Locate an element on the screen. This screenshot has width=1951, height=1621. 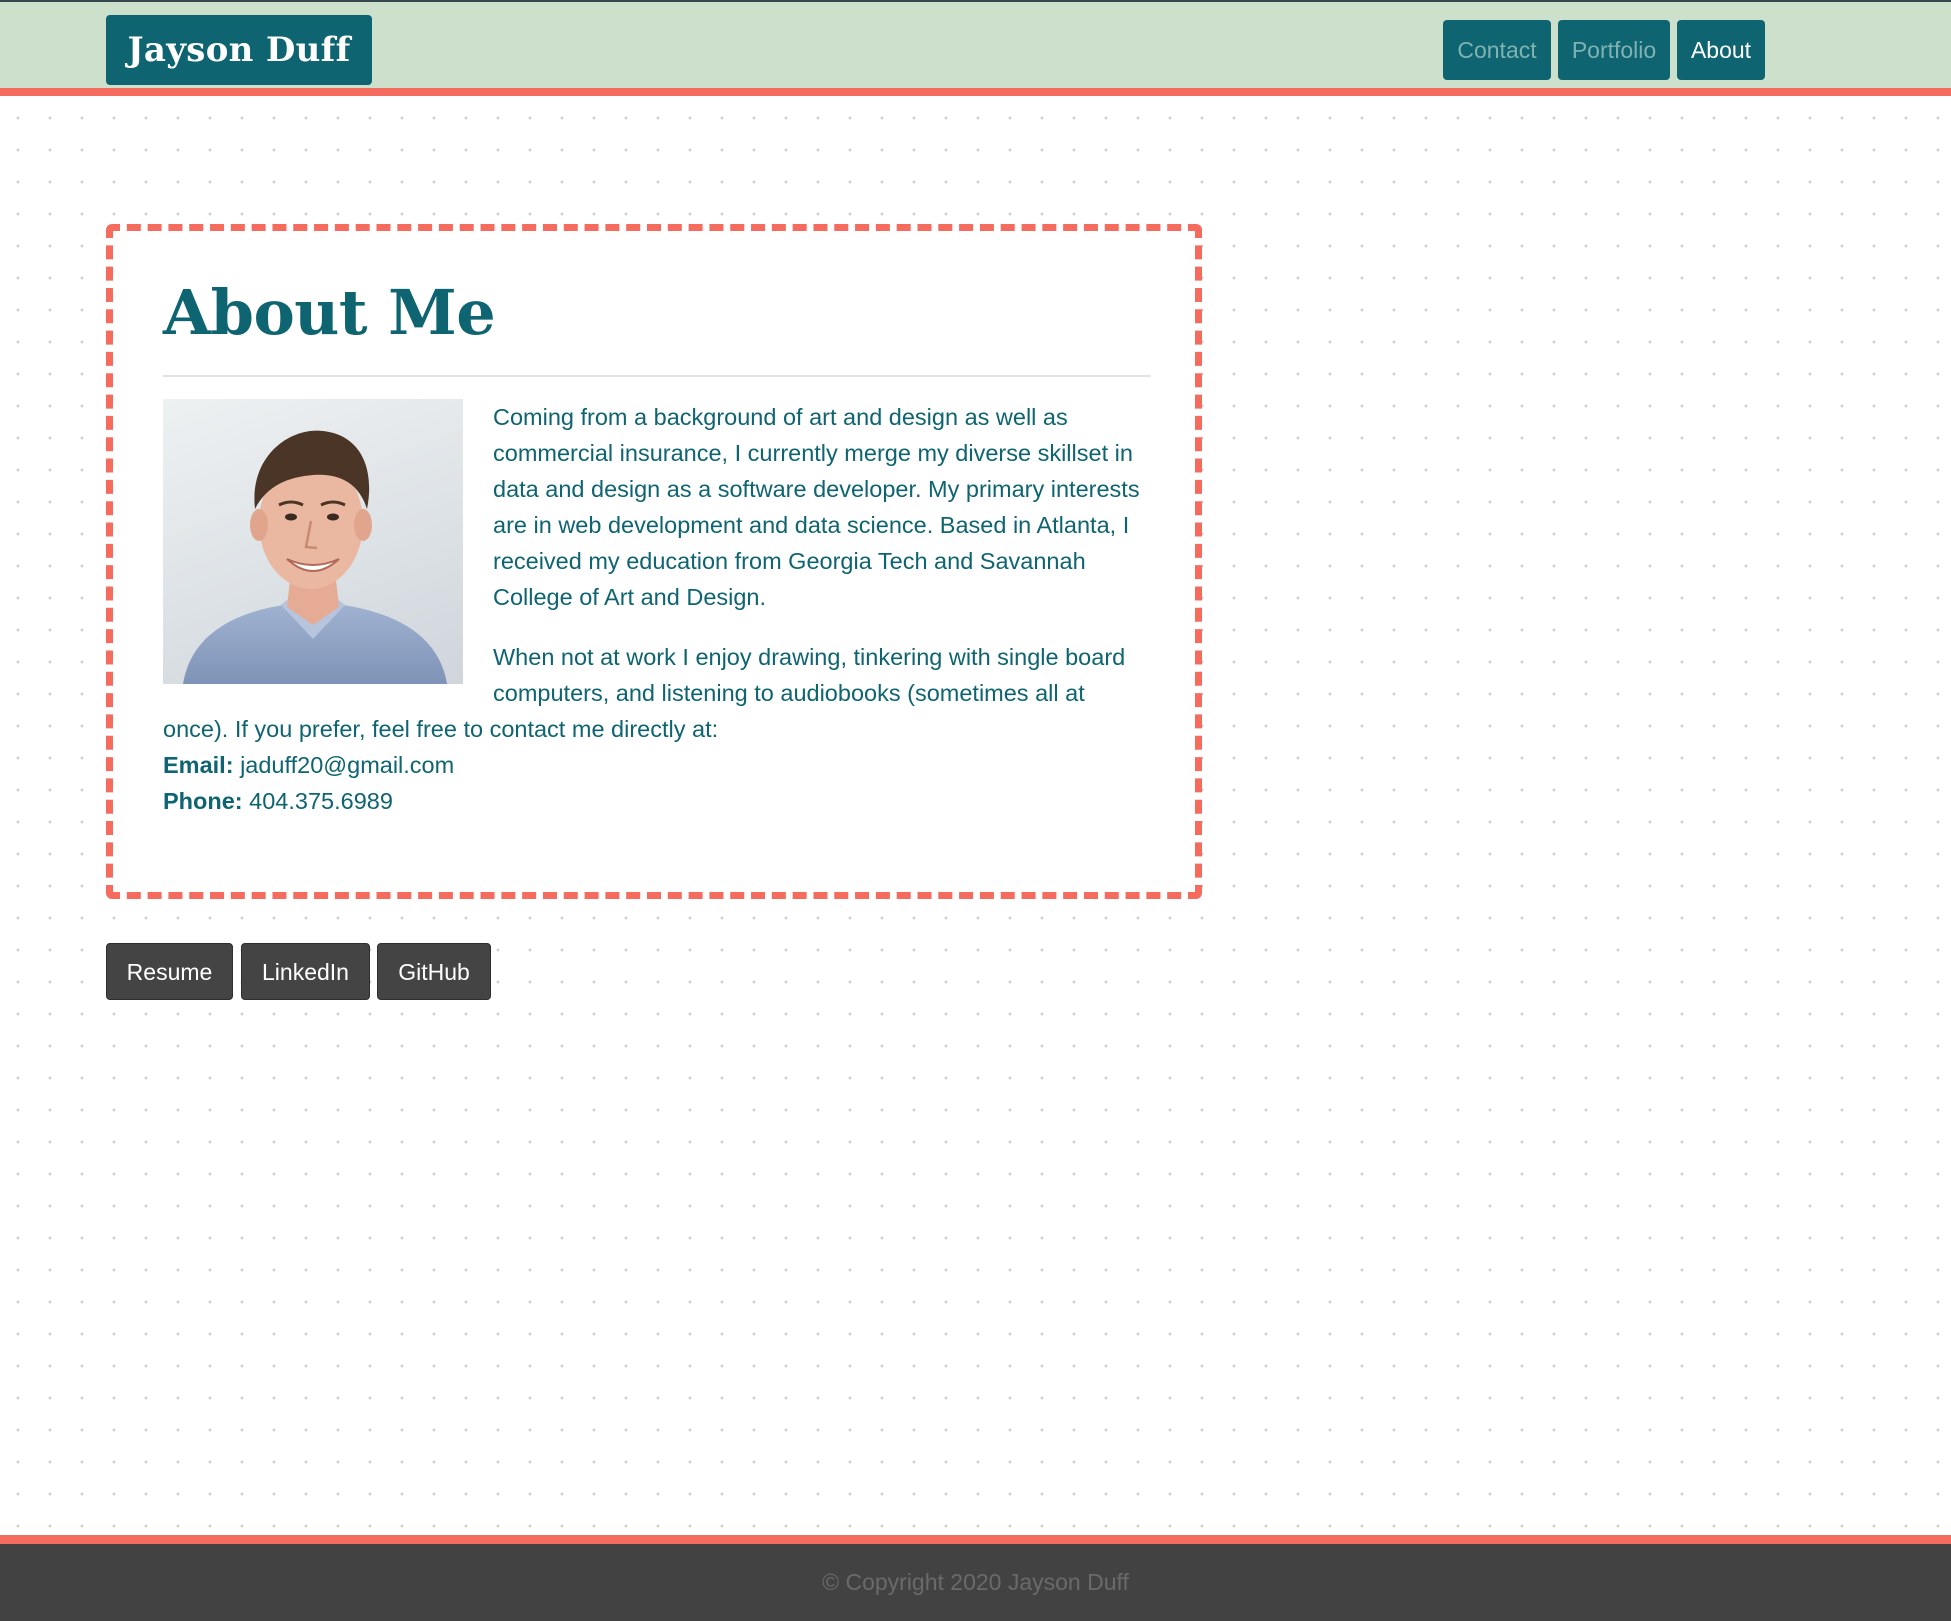
nav-about: About is located at coordinates (1721, 50).